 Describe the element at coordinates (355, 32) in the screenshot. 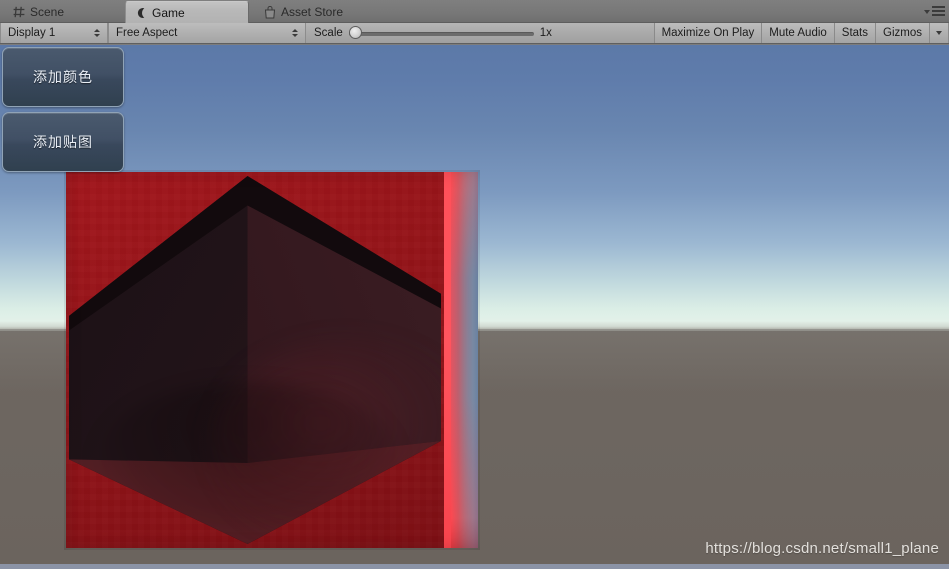

I see `scale-slider-handle` at that location.